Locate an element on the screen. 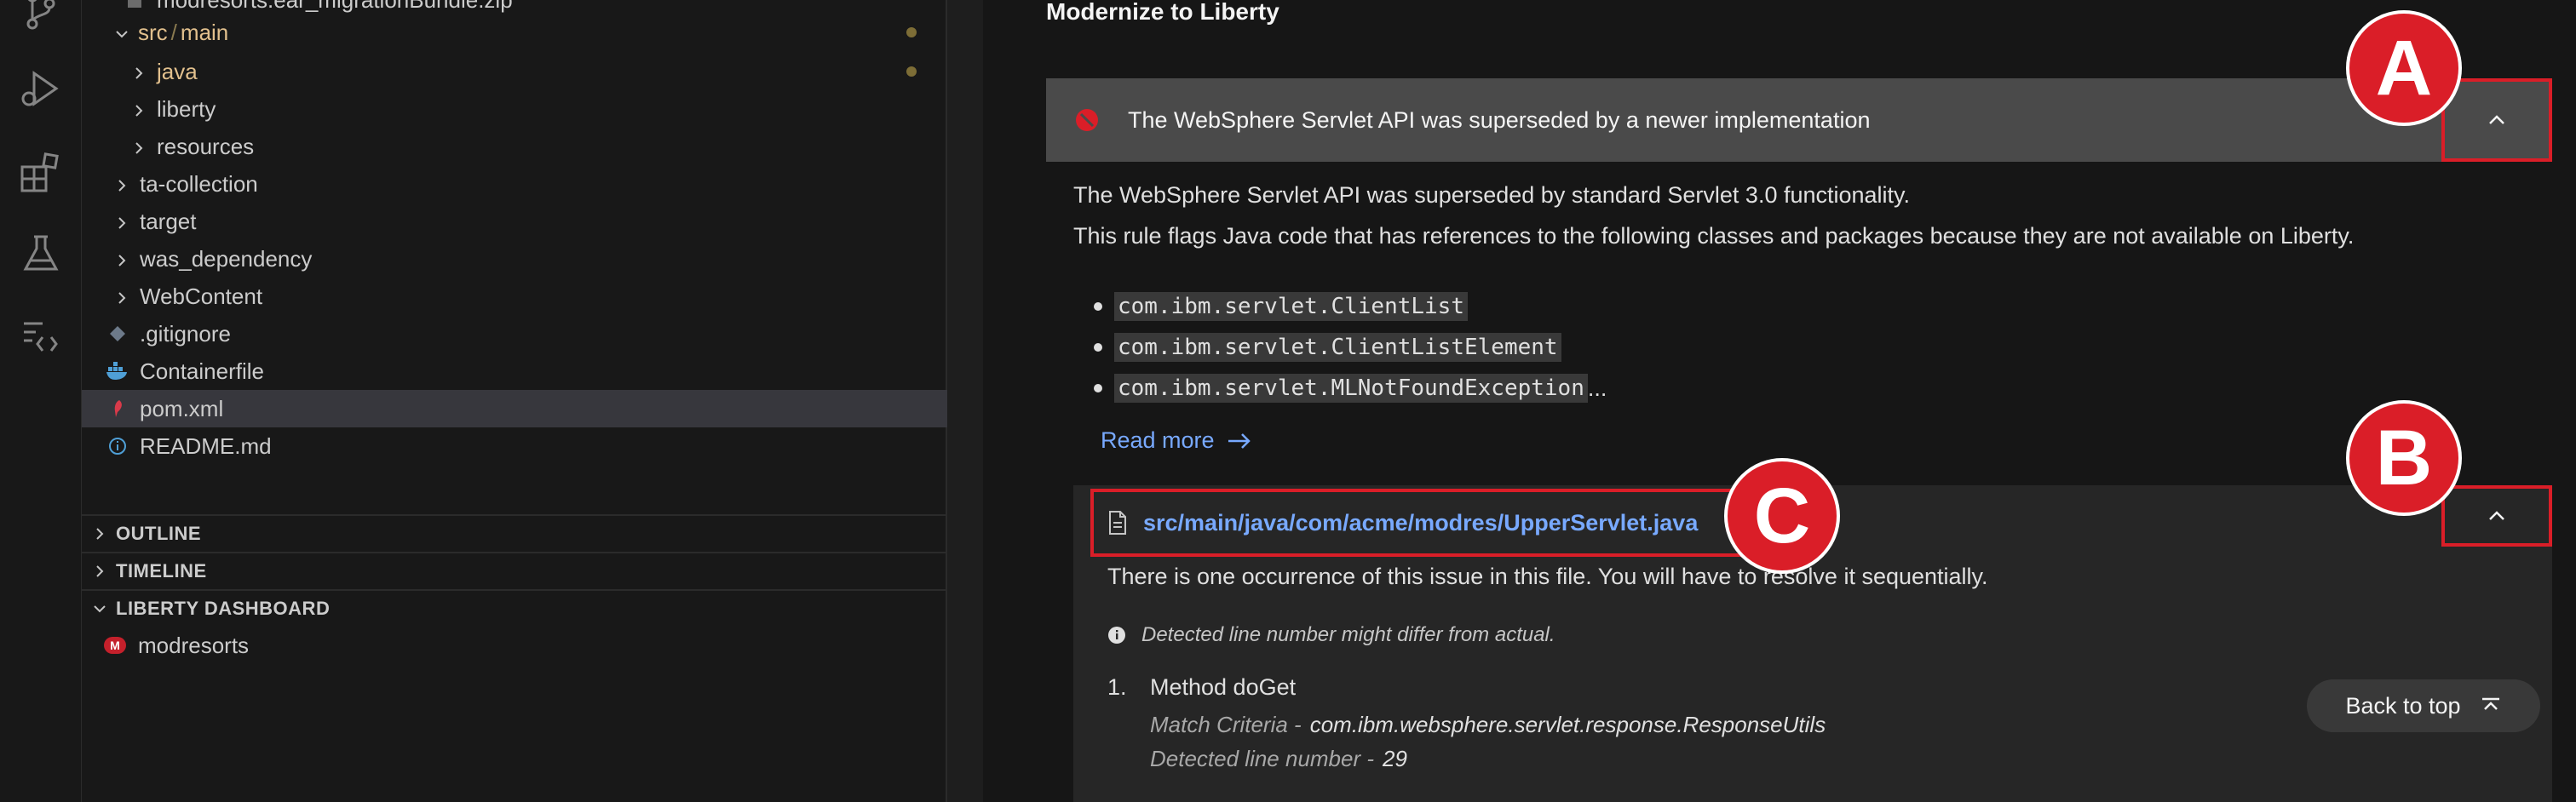 The width and height of the screenshot is (2576, 802). source-control-icon is located at coordinates (41, 17).